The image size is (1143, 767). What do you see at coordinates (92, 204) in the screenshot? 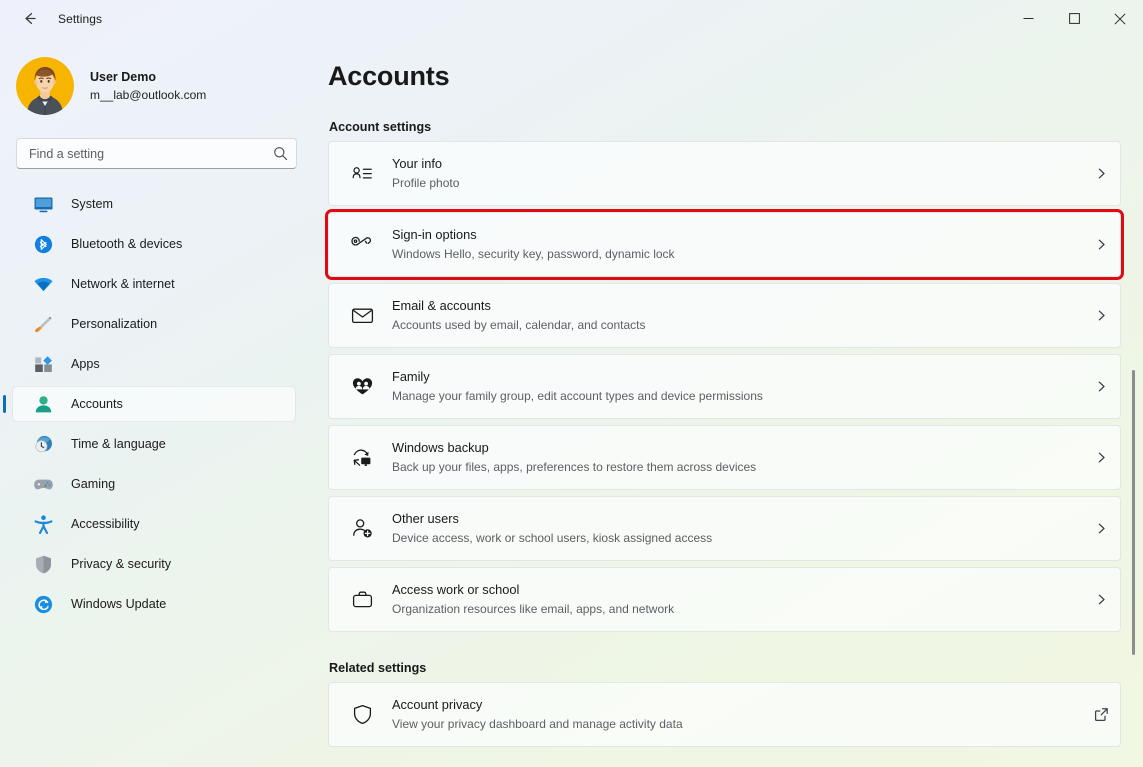
I see `sidebar-item-label: System` at bounding box center [92, 204].